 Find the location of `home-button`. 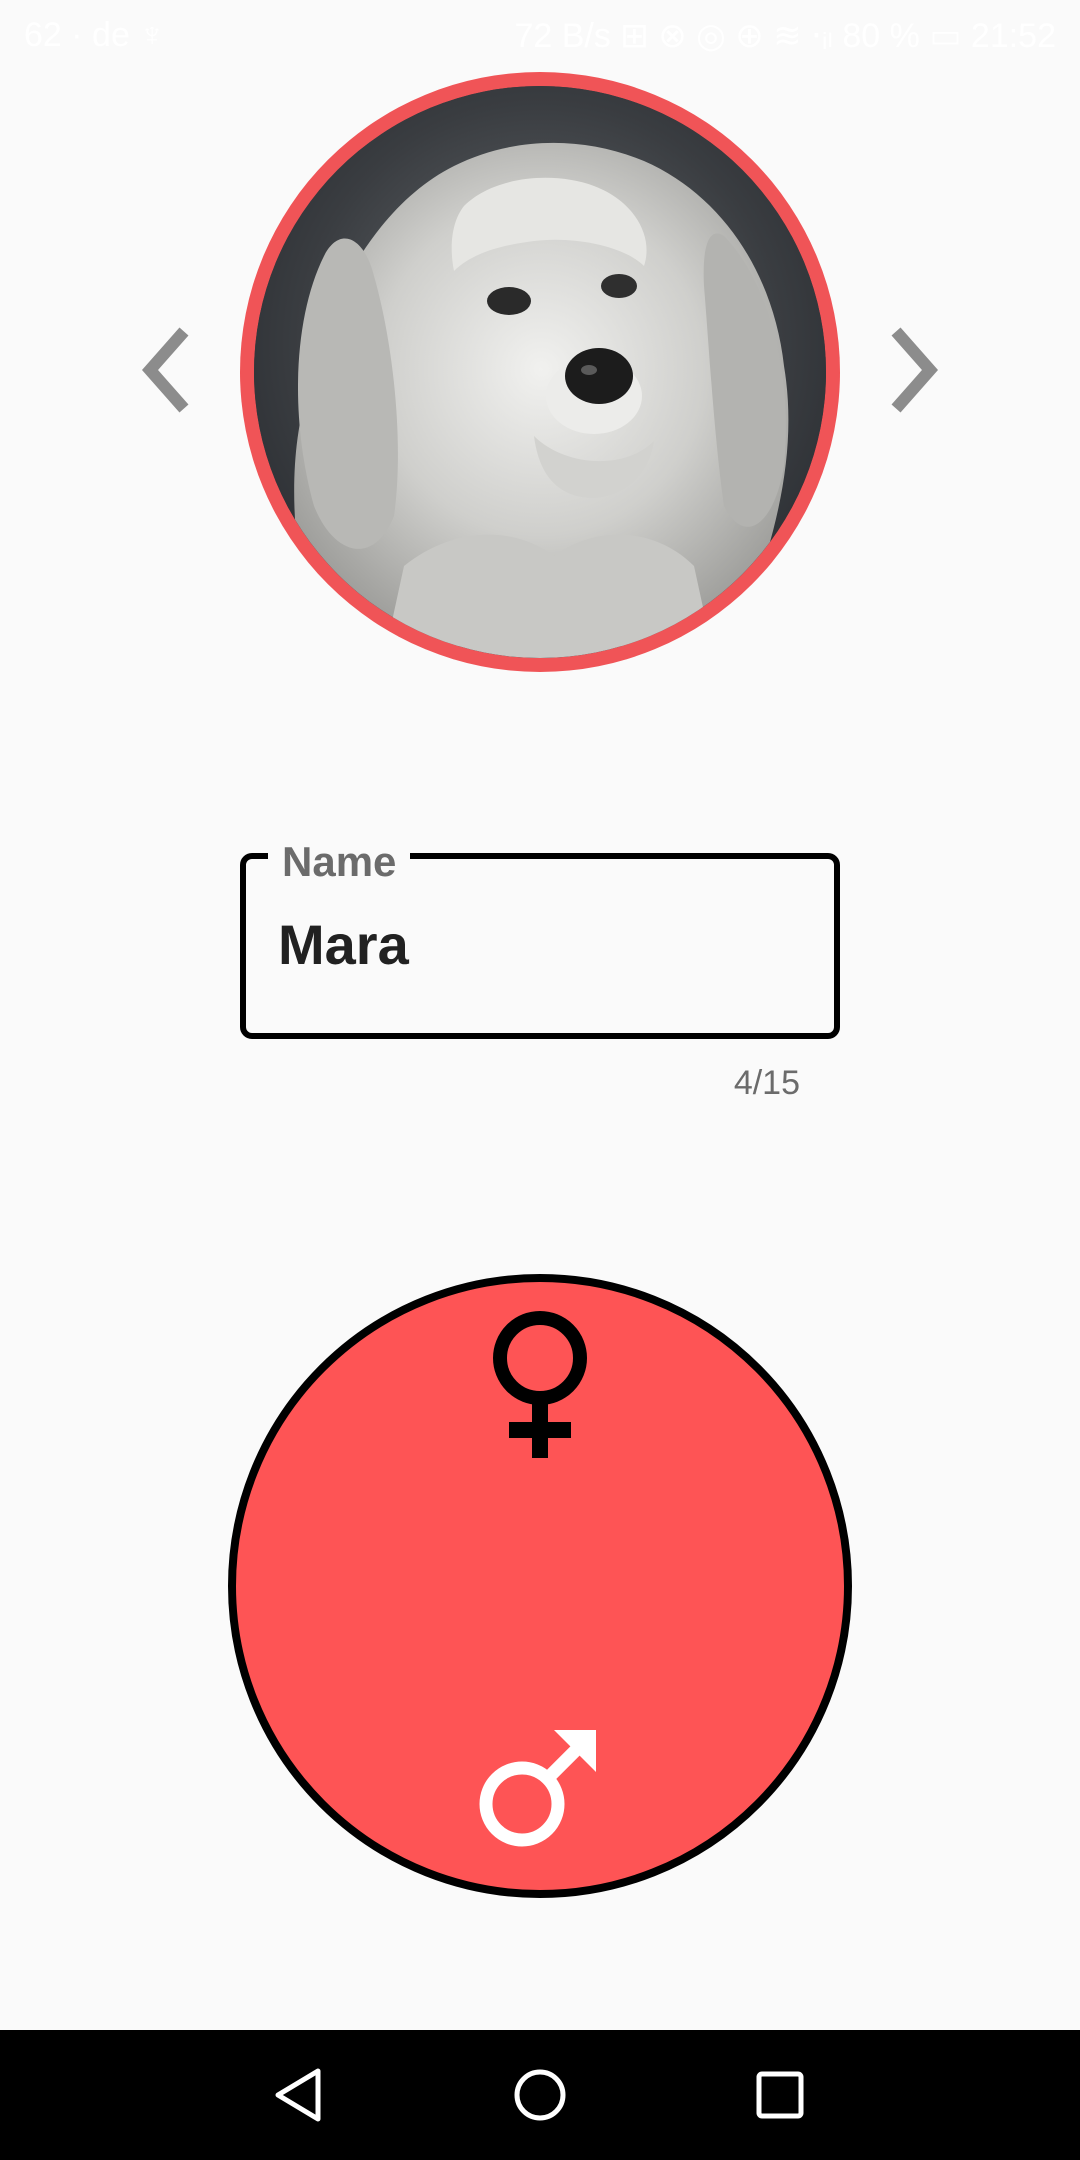

home-button is located at coordinates (540, 2095).